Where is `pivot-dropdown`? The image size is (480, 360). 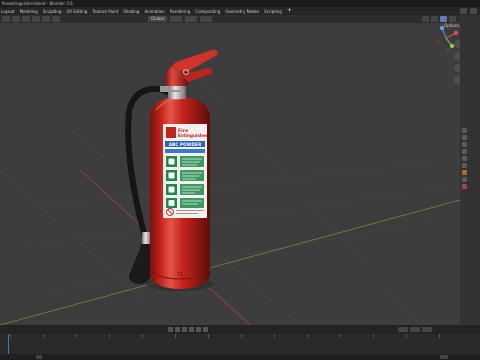 pivot-dropdown is located at coordinates (175, 19).